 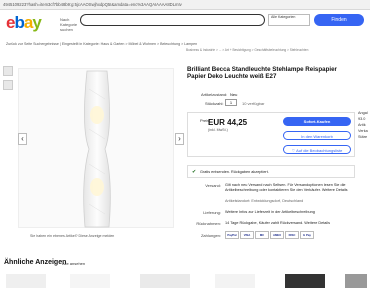 What do you see at coordinates (97, 115) in the screenshot?
I see `lamp-glow-top` at bounding box center [97, 115].